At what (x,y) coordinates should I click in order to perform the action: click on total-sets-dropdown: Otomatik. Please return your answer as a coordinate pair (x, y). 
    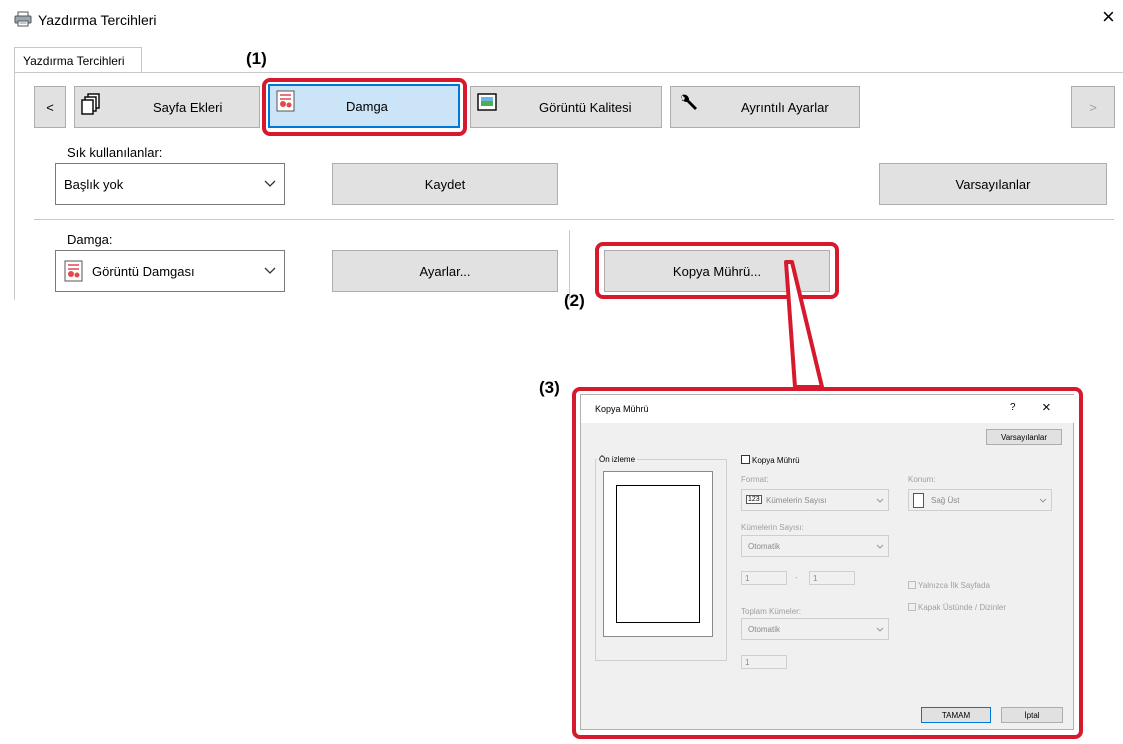
    Looking at the image, I should click on (815, 629).